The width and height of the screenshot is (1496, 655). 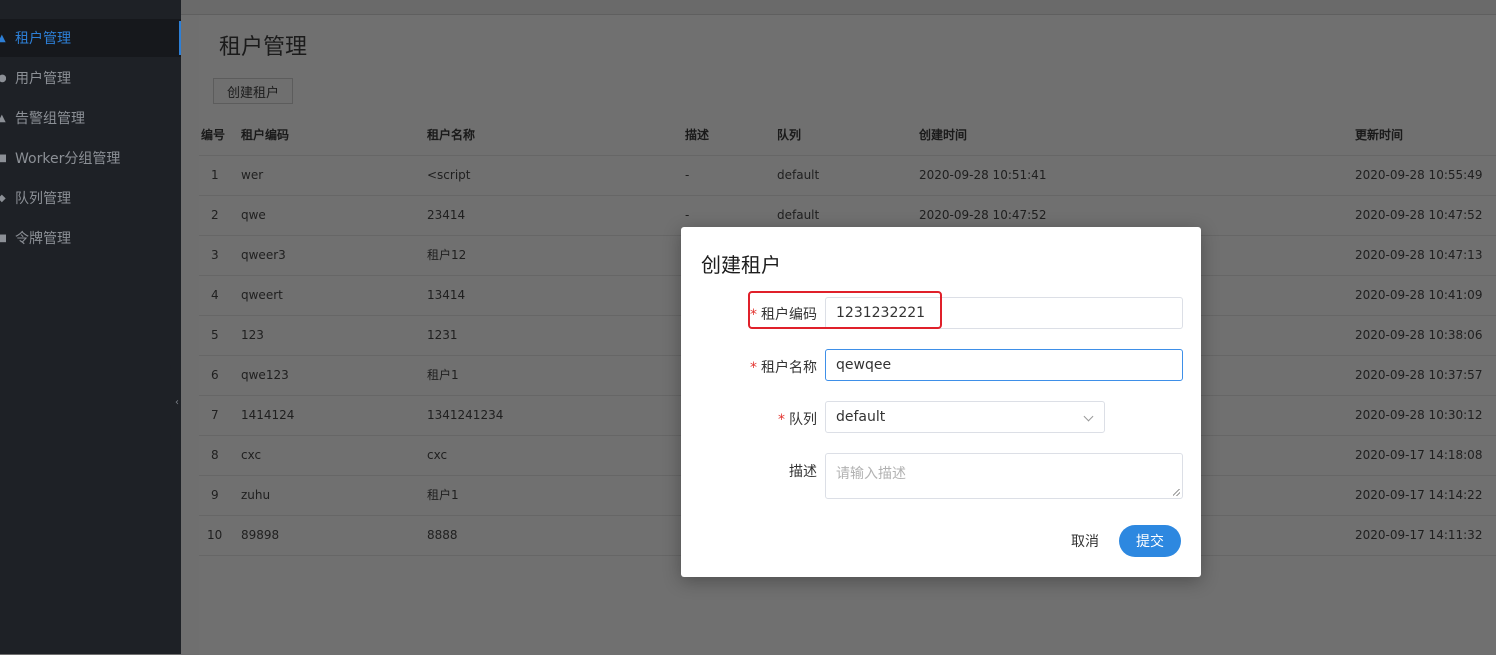 What do you see at coordinates (442, 335) in the screenshot?
I see `row-name: 1231` at bounding box center [442, 335].